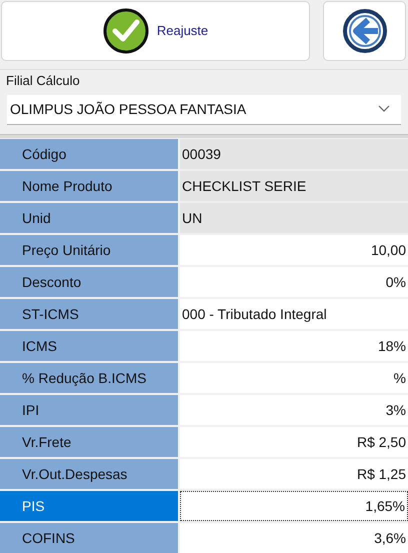 The width and height of the screenshot is (408, 553). I want to click on row-value: 3,6%, so click(294, 538).